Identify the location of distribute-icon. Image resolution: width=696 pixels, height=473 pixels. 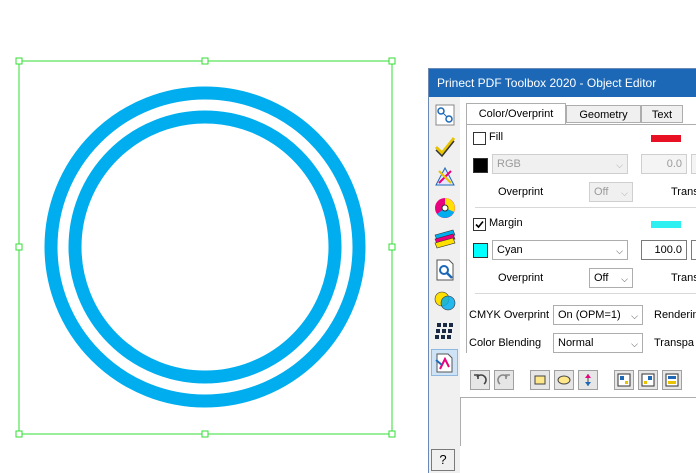
(588, 380).